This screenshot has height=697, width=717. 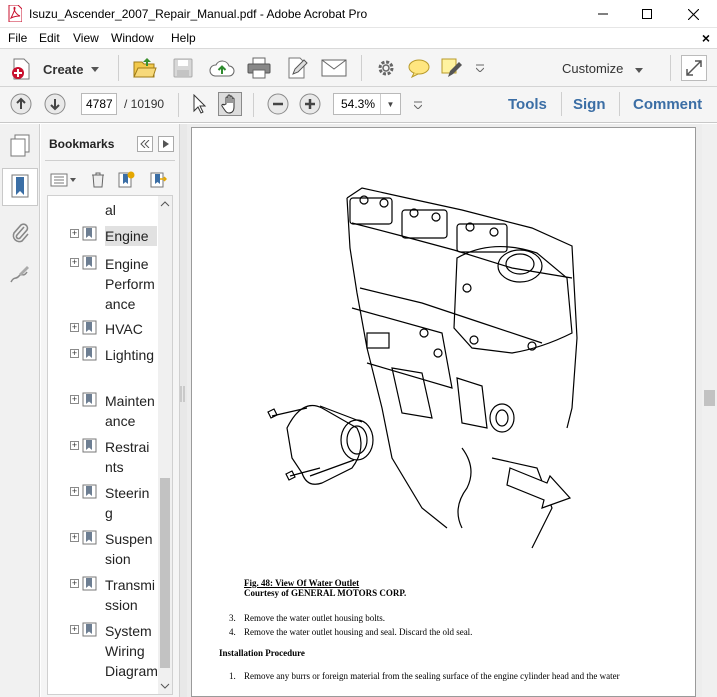 What do you see at coordinates (165, 445) in the screenshot?
I see `bookmarks-scrollbar` at bounding box center [165, 445].